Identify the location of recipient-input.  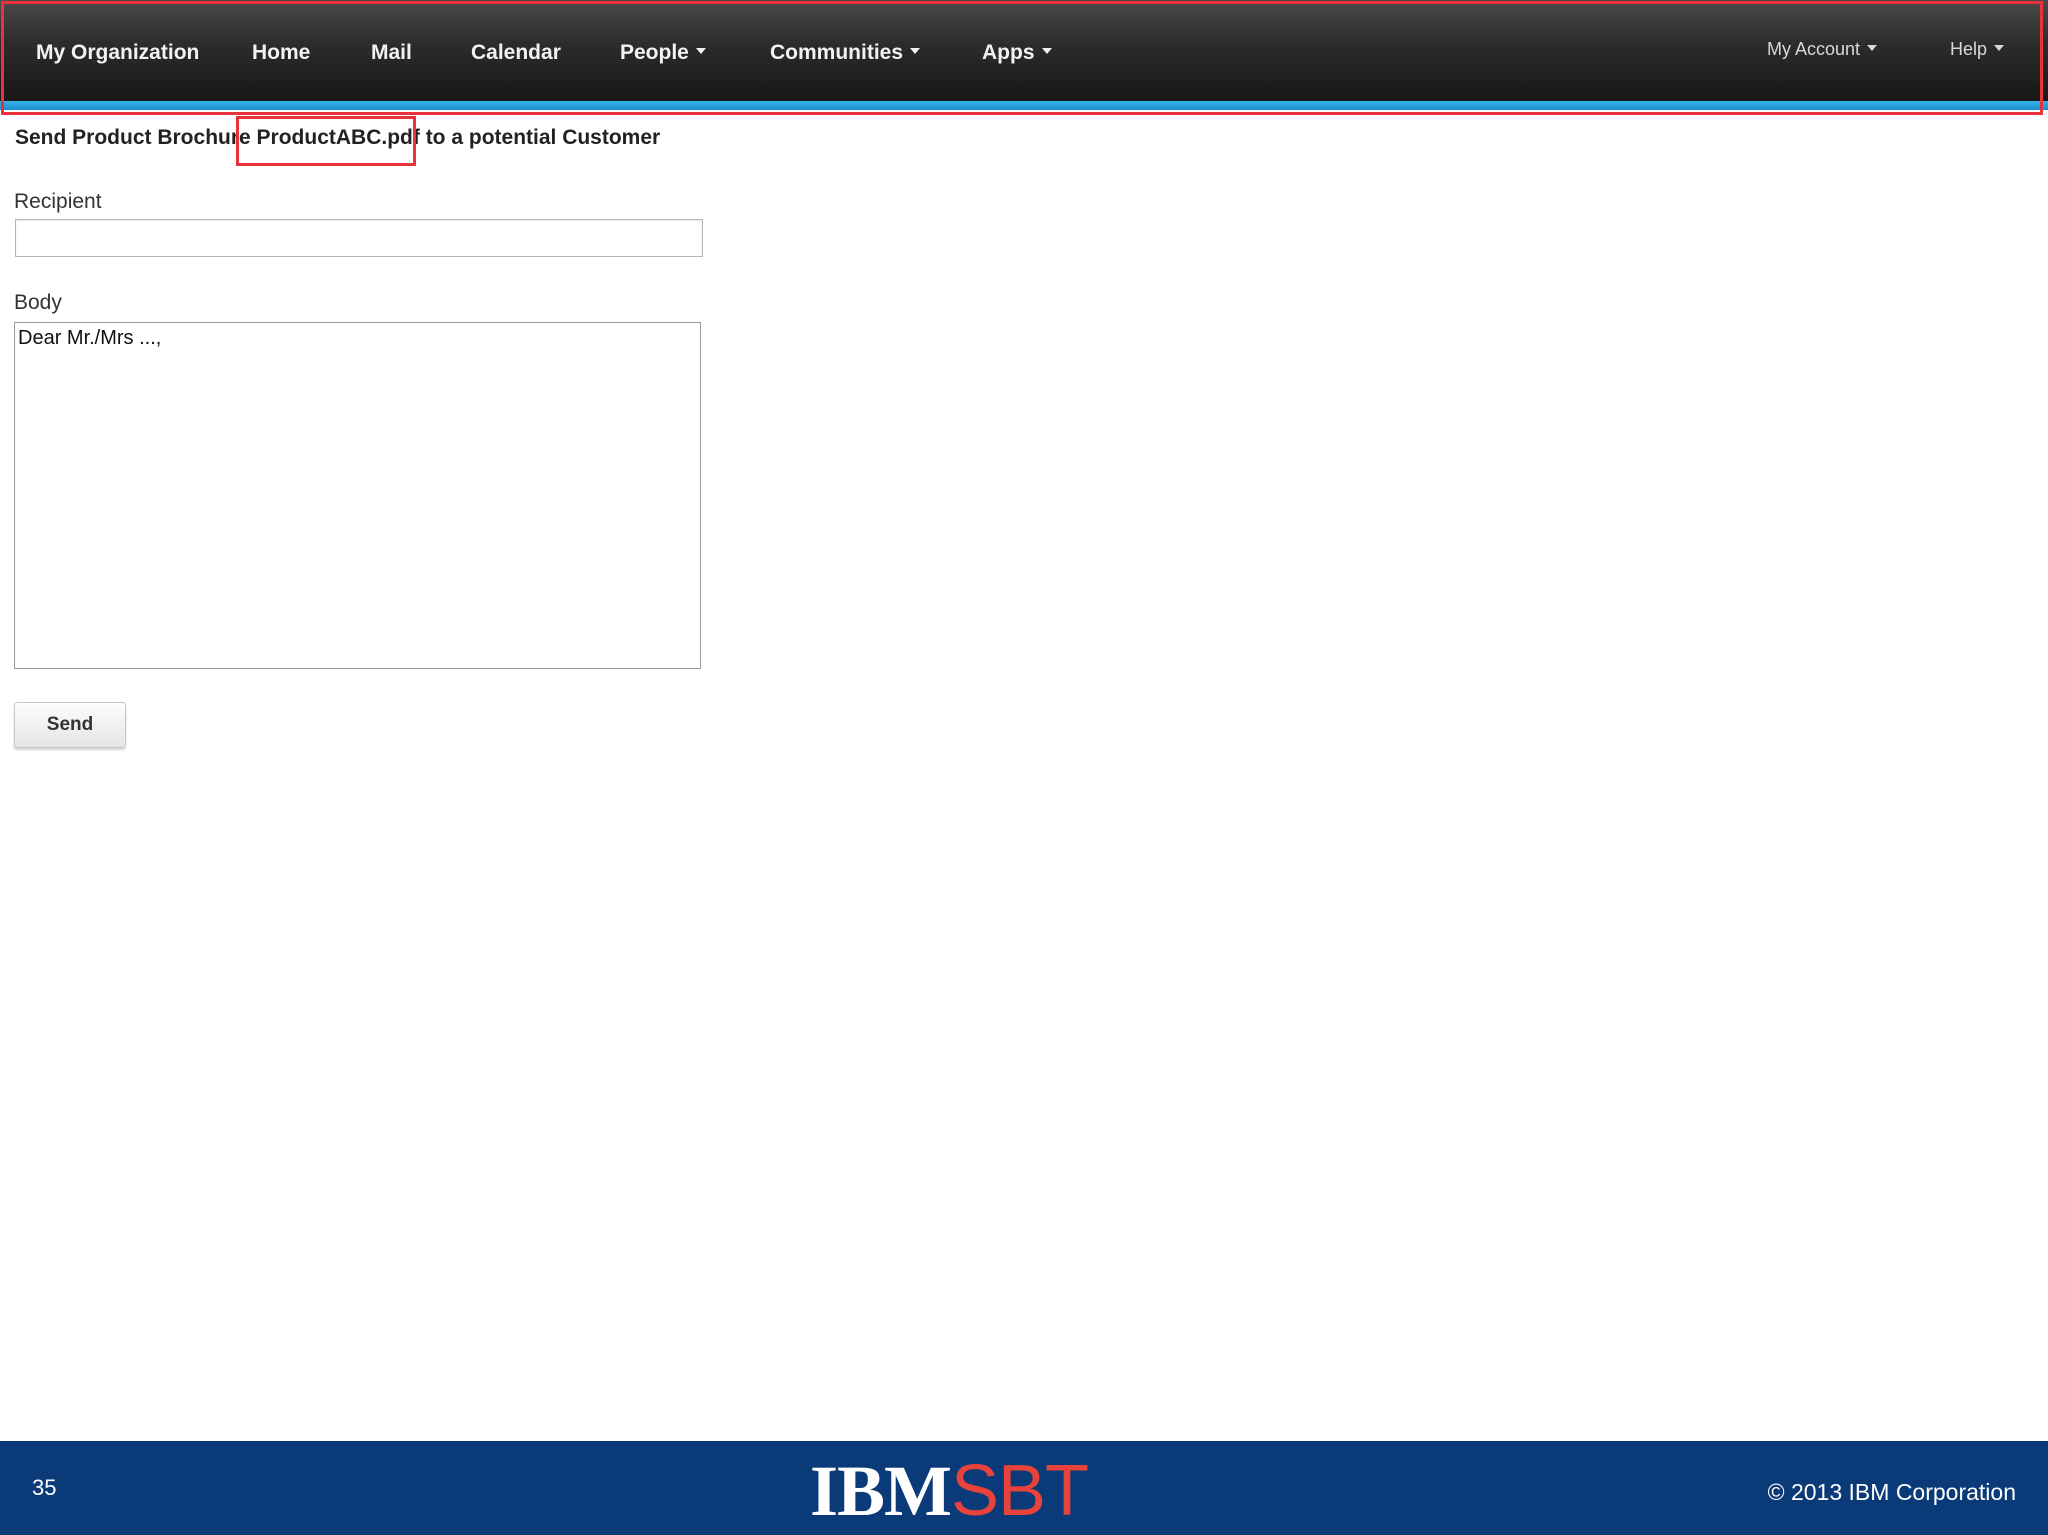
(359, 238).